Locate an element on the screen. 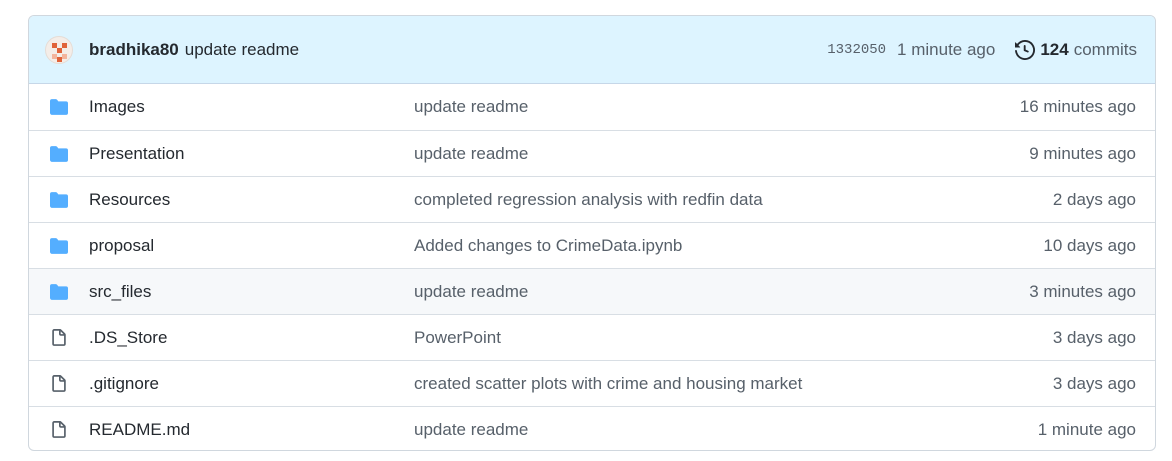 The image size is (1172, 461). file-commit-message-link: PowerPoint is located at coordinates (457, 338).